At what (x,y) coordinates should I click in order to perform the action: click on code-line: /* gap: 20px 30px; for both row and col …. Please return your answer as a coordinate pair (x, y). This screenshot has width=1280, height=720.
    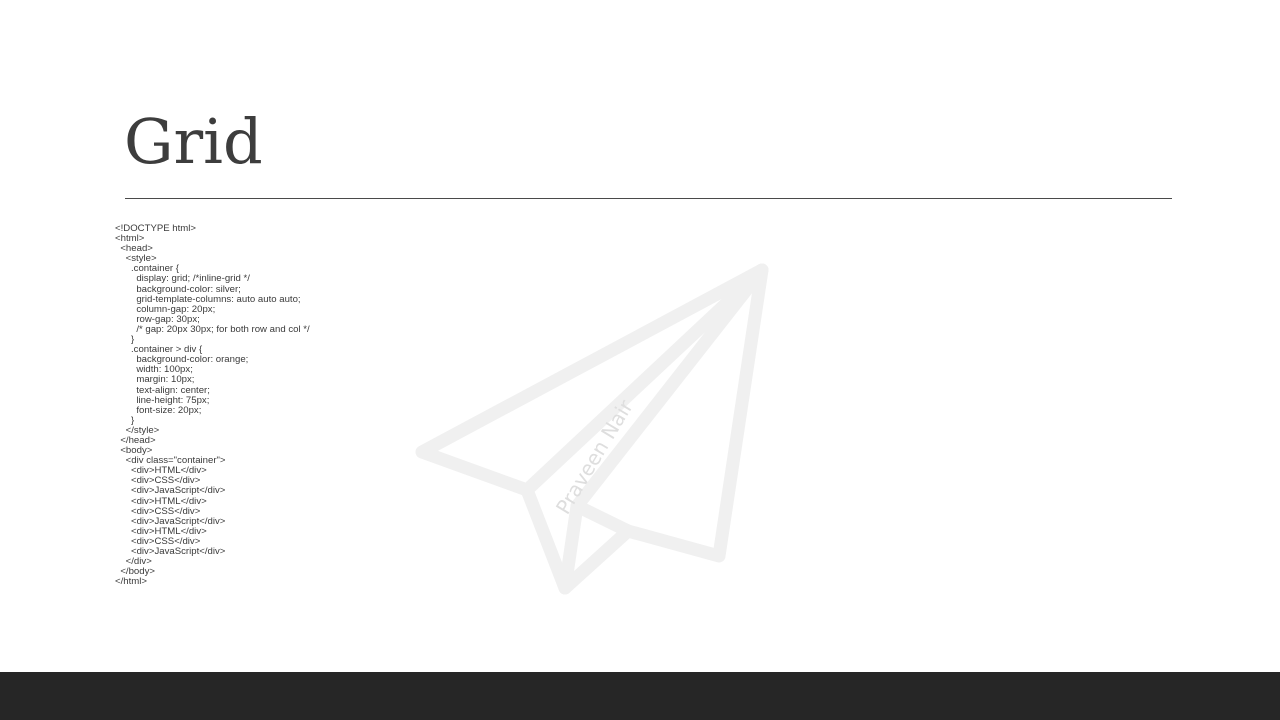
    Looking at the image, I should click on (212, 329).